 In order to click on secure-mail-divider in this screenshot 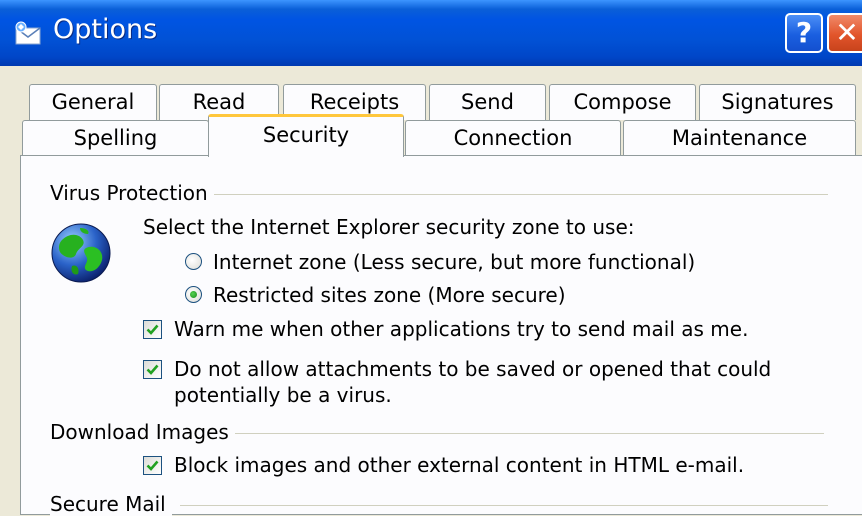, I will do `click(504, 505)`.